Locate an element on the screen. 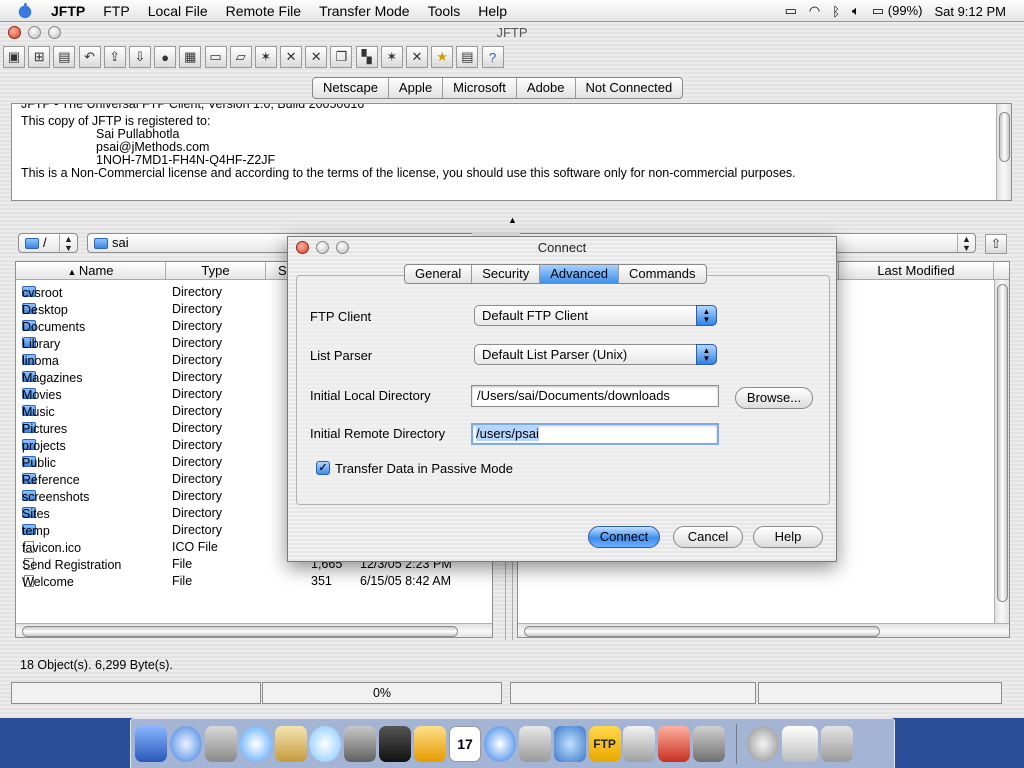 The image size is (1024, 768). help-button: Help is located at coordinates (788, 537).